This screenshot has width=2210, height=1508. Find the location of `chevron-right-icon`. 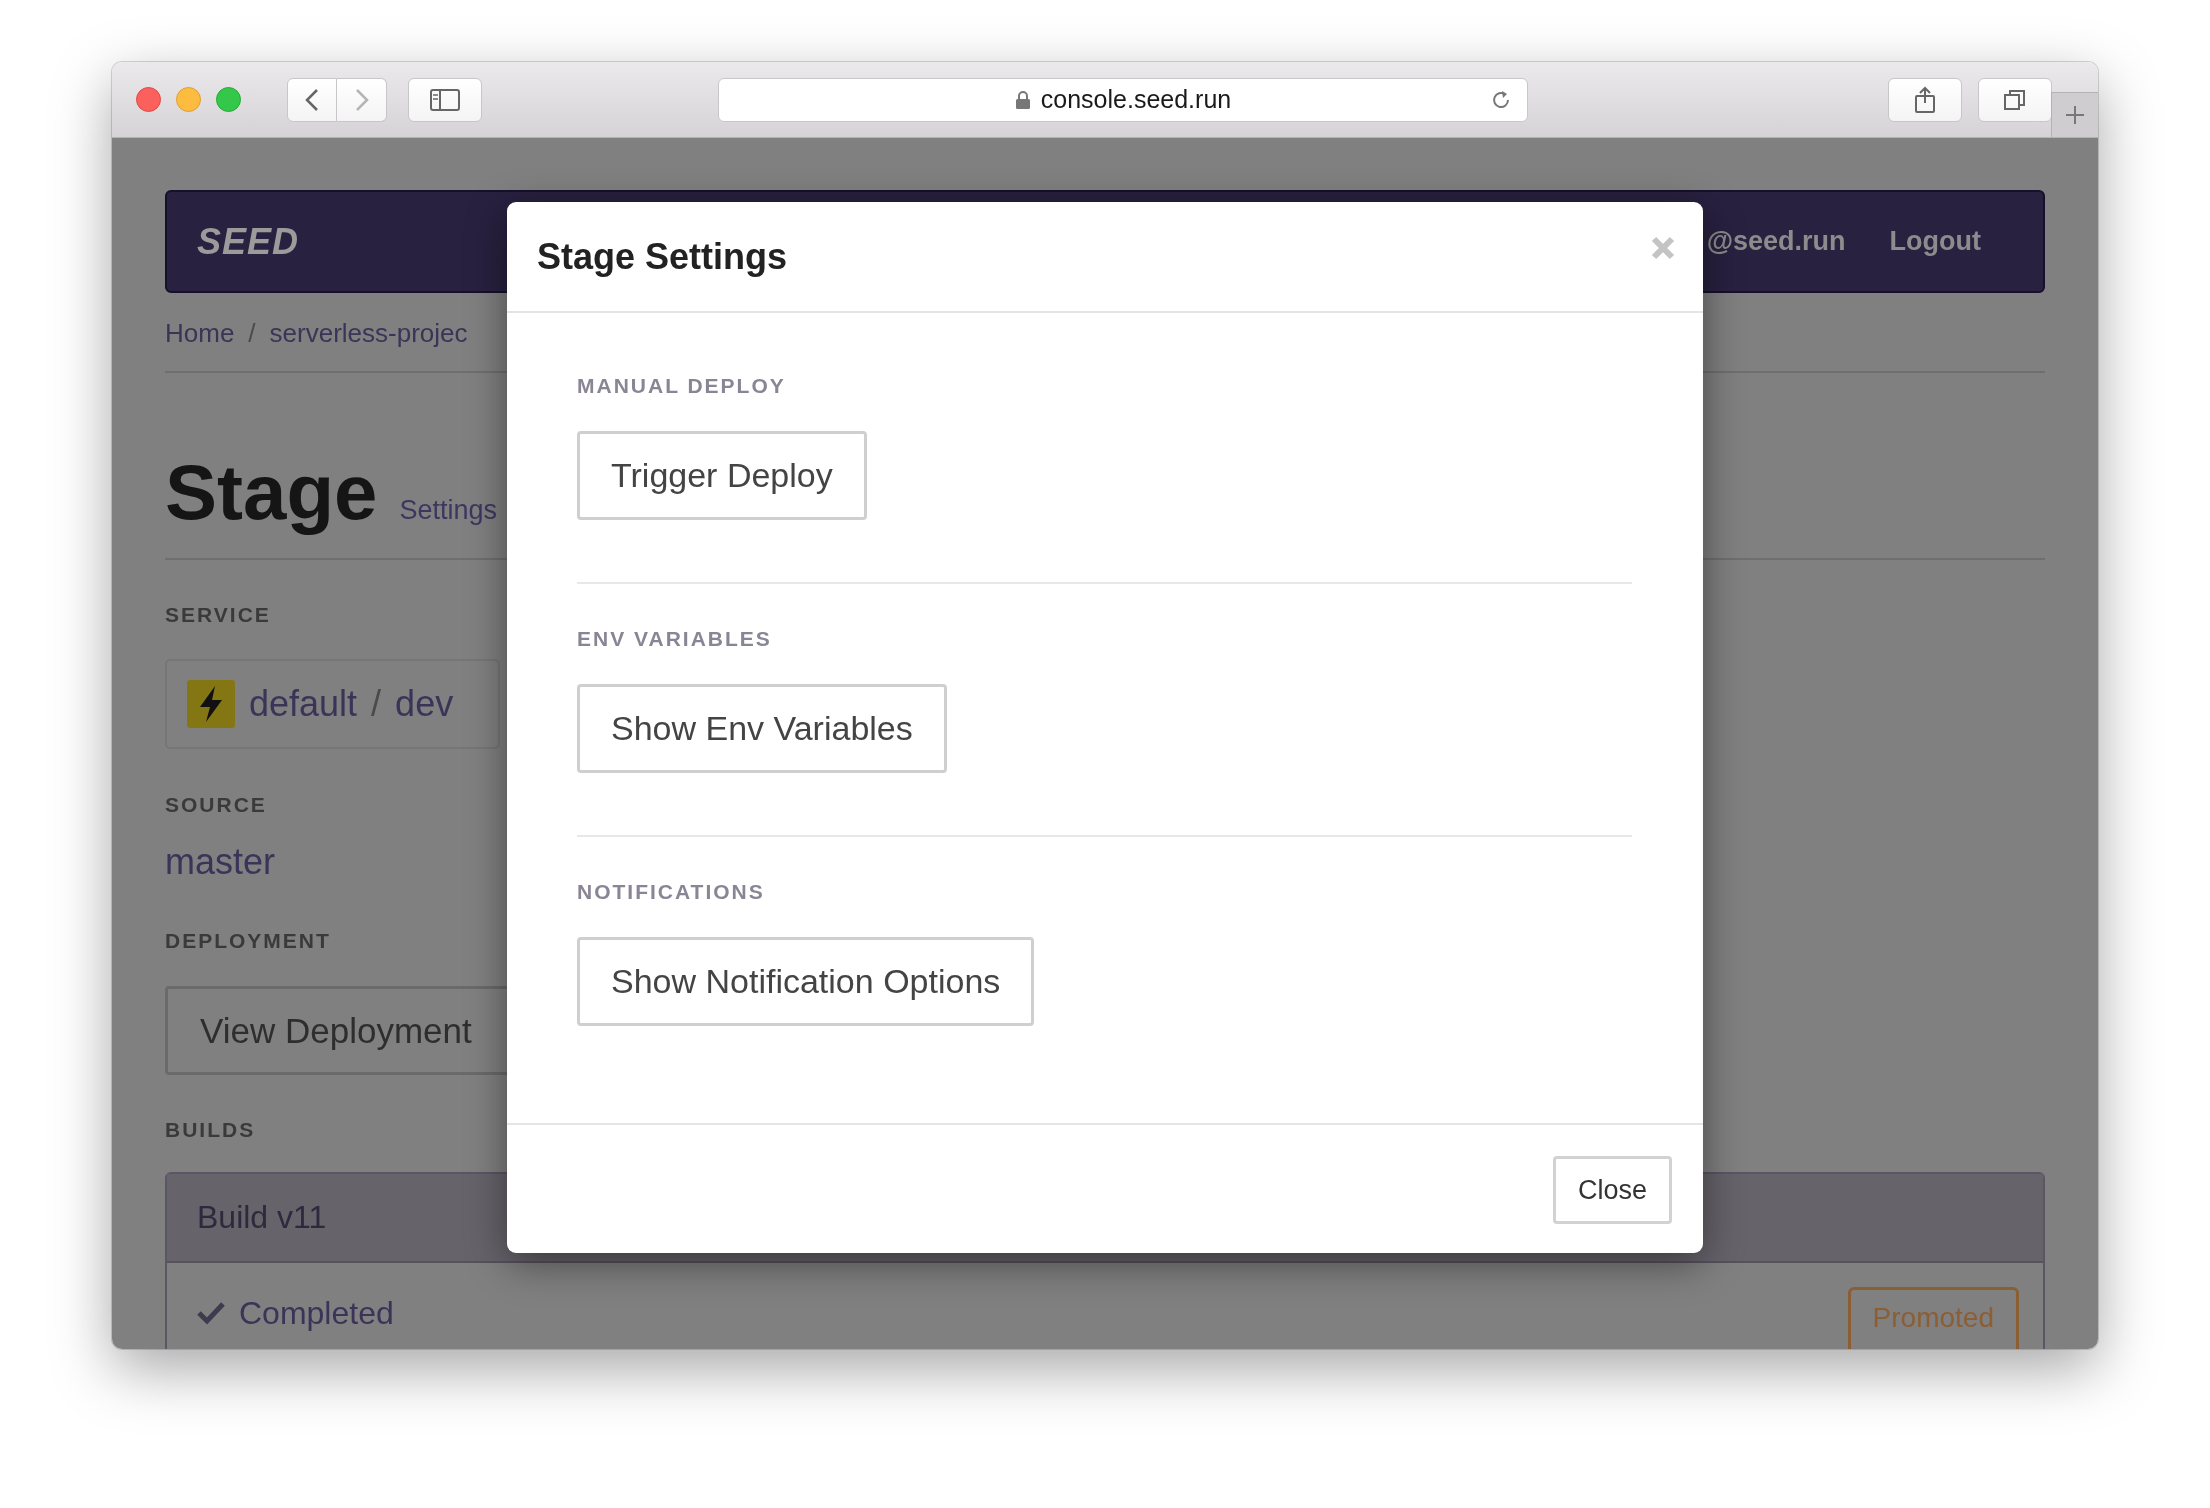

chevron-right-icon is located at coordinates (361, 99).